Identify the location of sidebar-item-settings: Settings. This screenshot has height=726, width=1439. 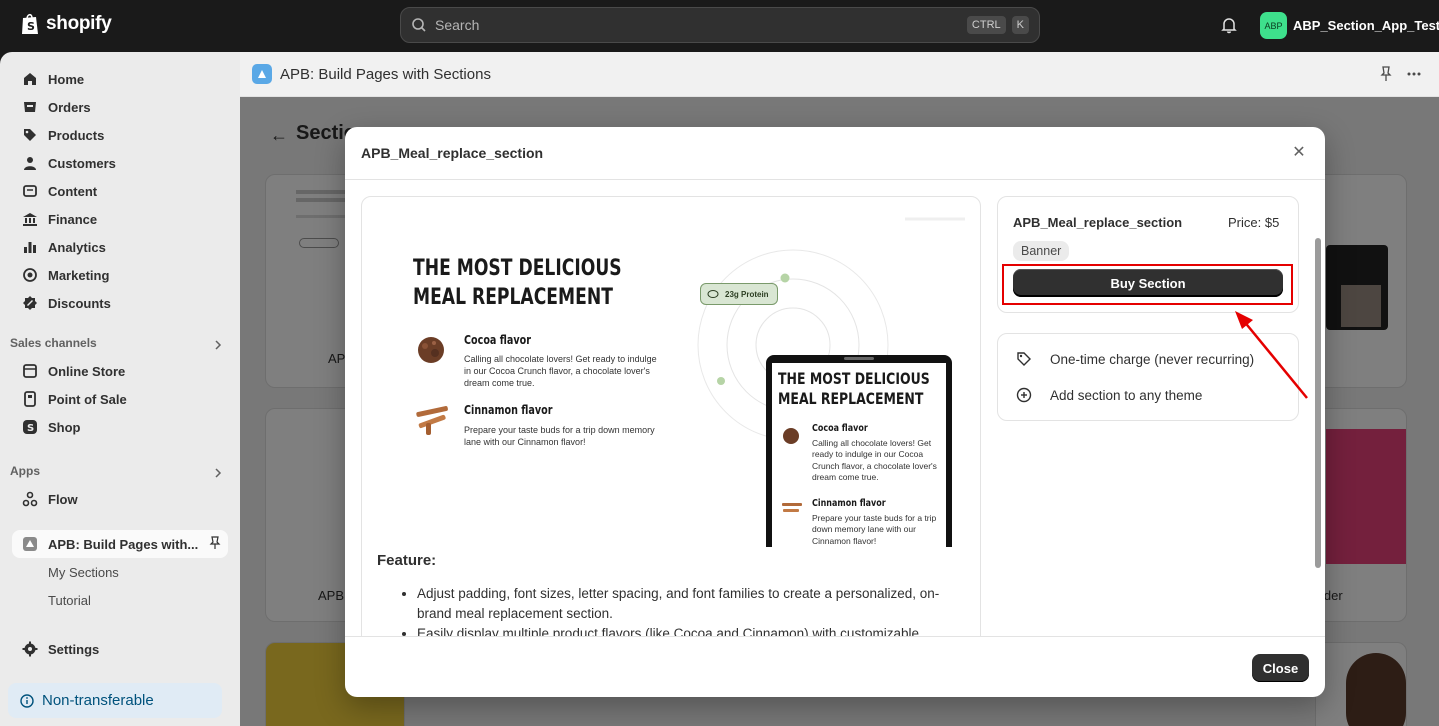
(120, 649).